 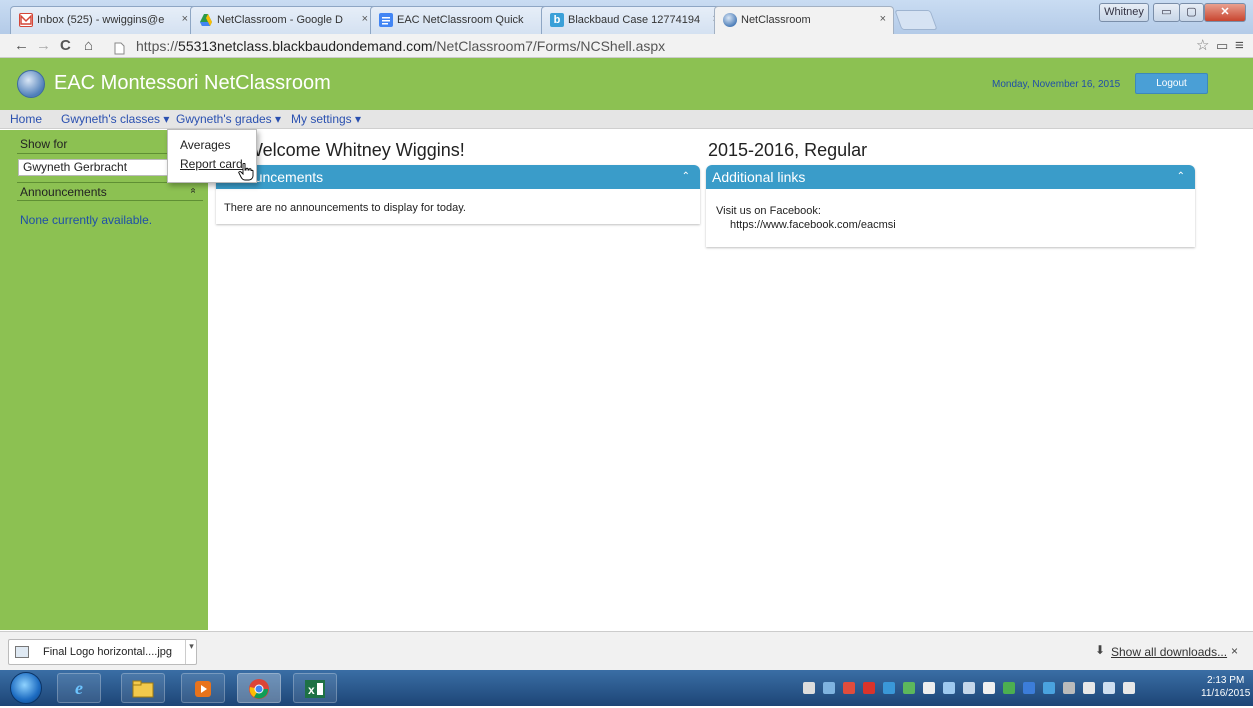 I want to click on app-title: EAC Montessori NetClassroom, so click(x=192, y=83).